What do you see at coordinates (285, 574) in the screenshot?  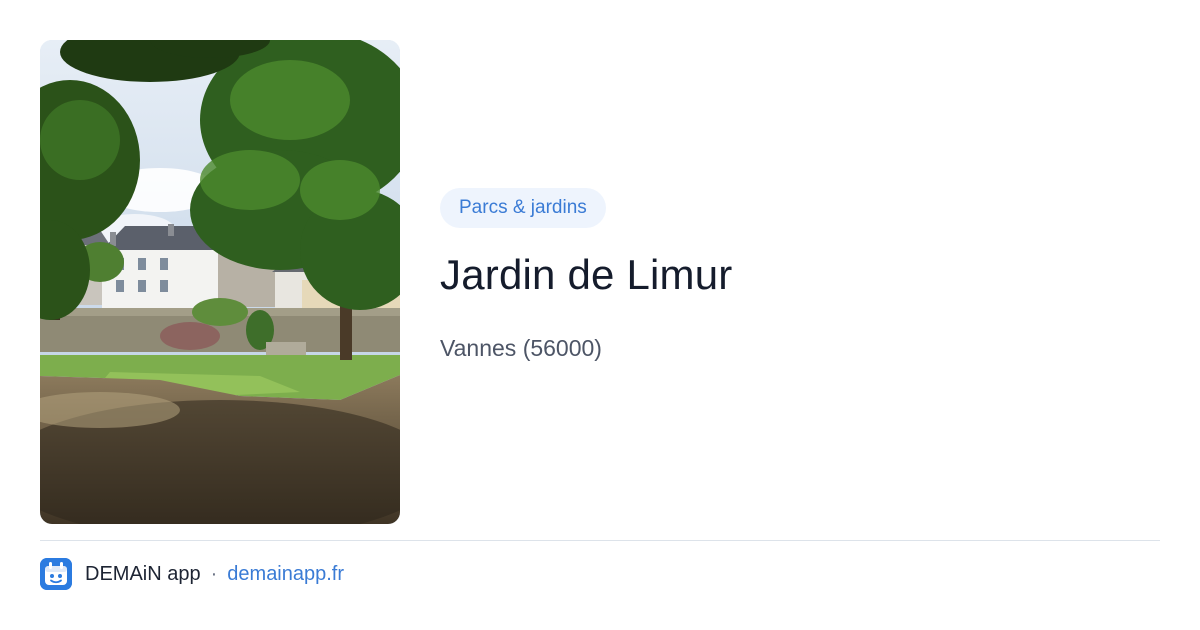 I see `app-url-link: demainapp.fr` at bounding box center [285, 574].